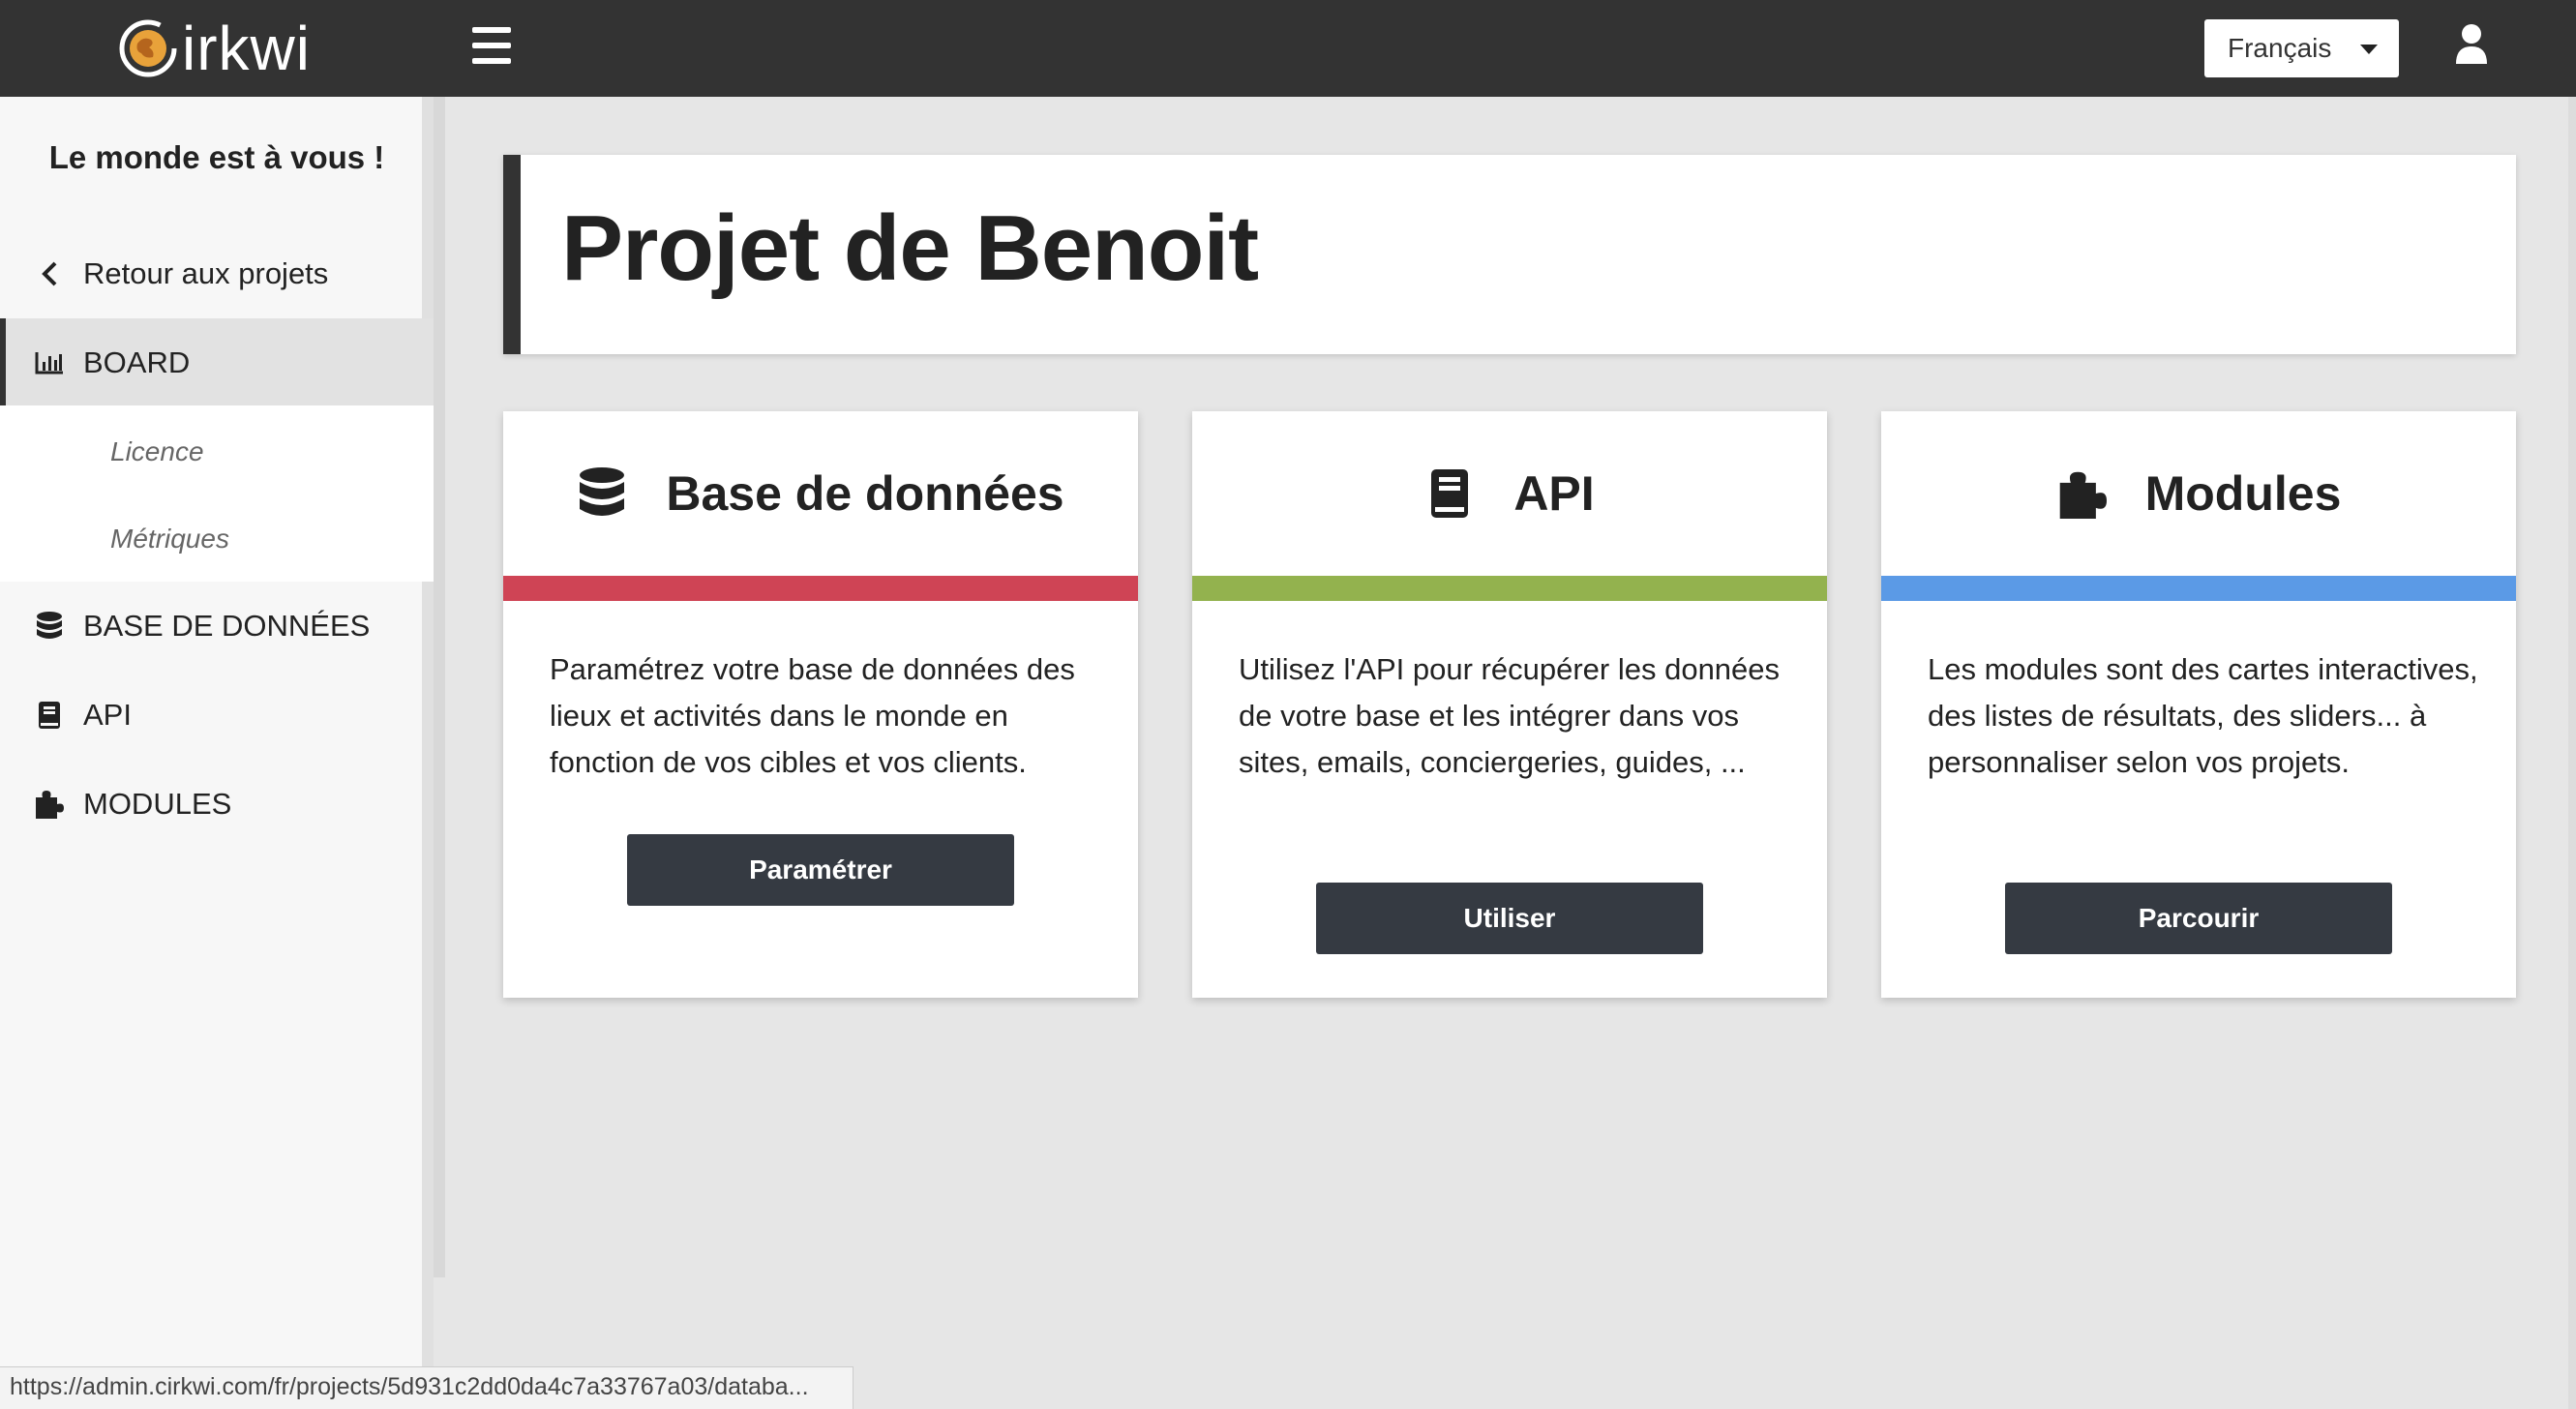 The image size is (2576, 1409). Describe the element at coordinates (2198, 918) in the screenshot. I see `parcourir-button: Parcourir` at that location.